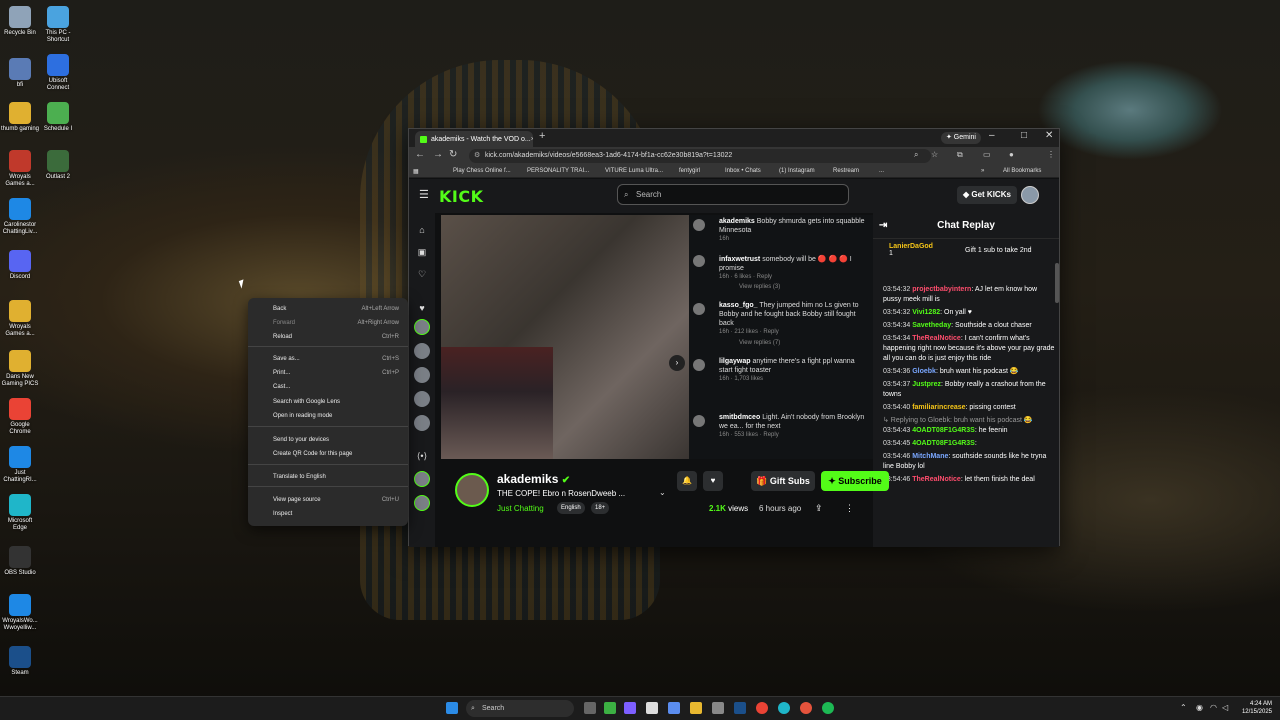  What do you see at coordinates (571, 508) in the screenshot?
I see `tag-english: English` at bounding box center [571, 508].